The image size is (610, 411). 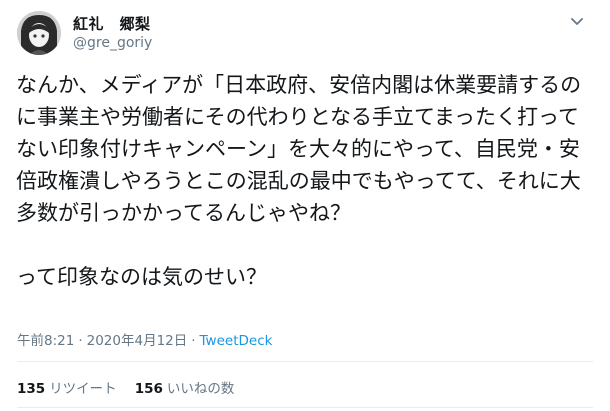 I want to click on avatar-image, so click(x=39, y=33).